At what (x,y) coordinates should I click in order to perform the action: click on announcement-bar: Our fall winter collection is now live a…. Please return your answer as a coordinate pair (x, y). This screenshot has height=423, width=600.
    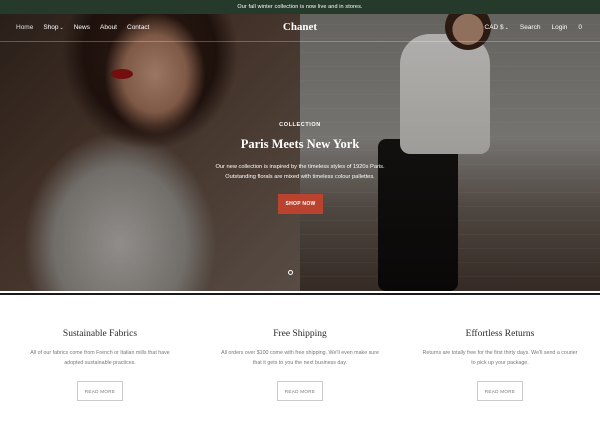
    Looking at the image, I should click on (300, 7).